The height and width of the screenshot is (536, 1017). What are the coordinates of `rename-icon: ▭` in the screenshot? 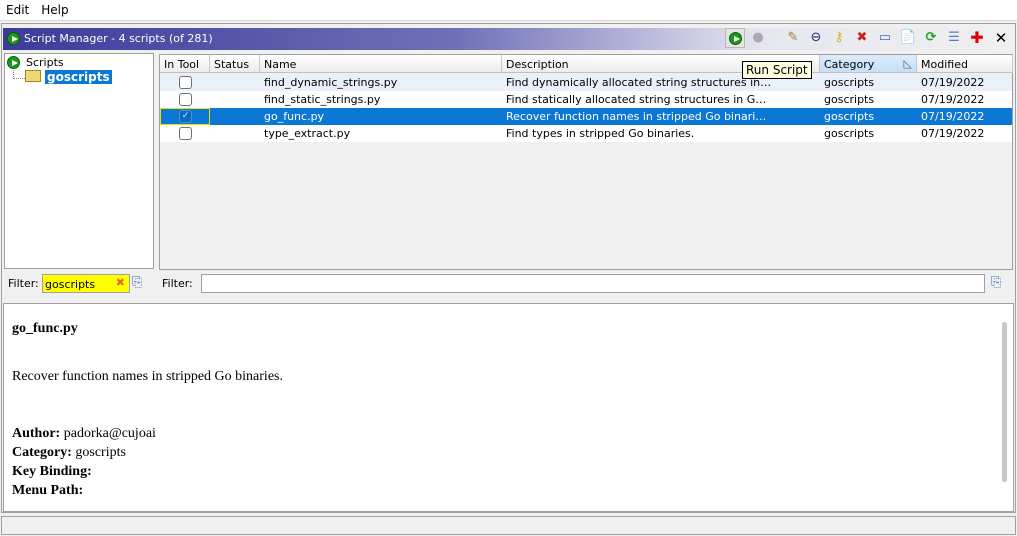 It's located at (885, 37).